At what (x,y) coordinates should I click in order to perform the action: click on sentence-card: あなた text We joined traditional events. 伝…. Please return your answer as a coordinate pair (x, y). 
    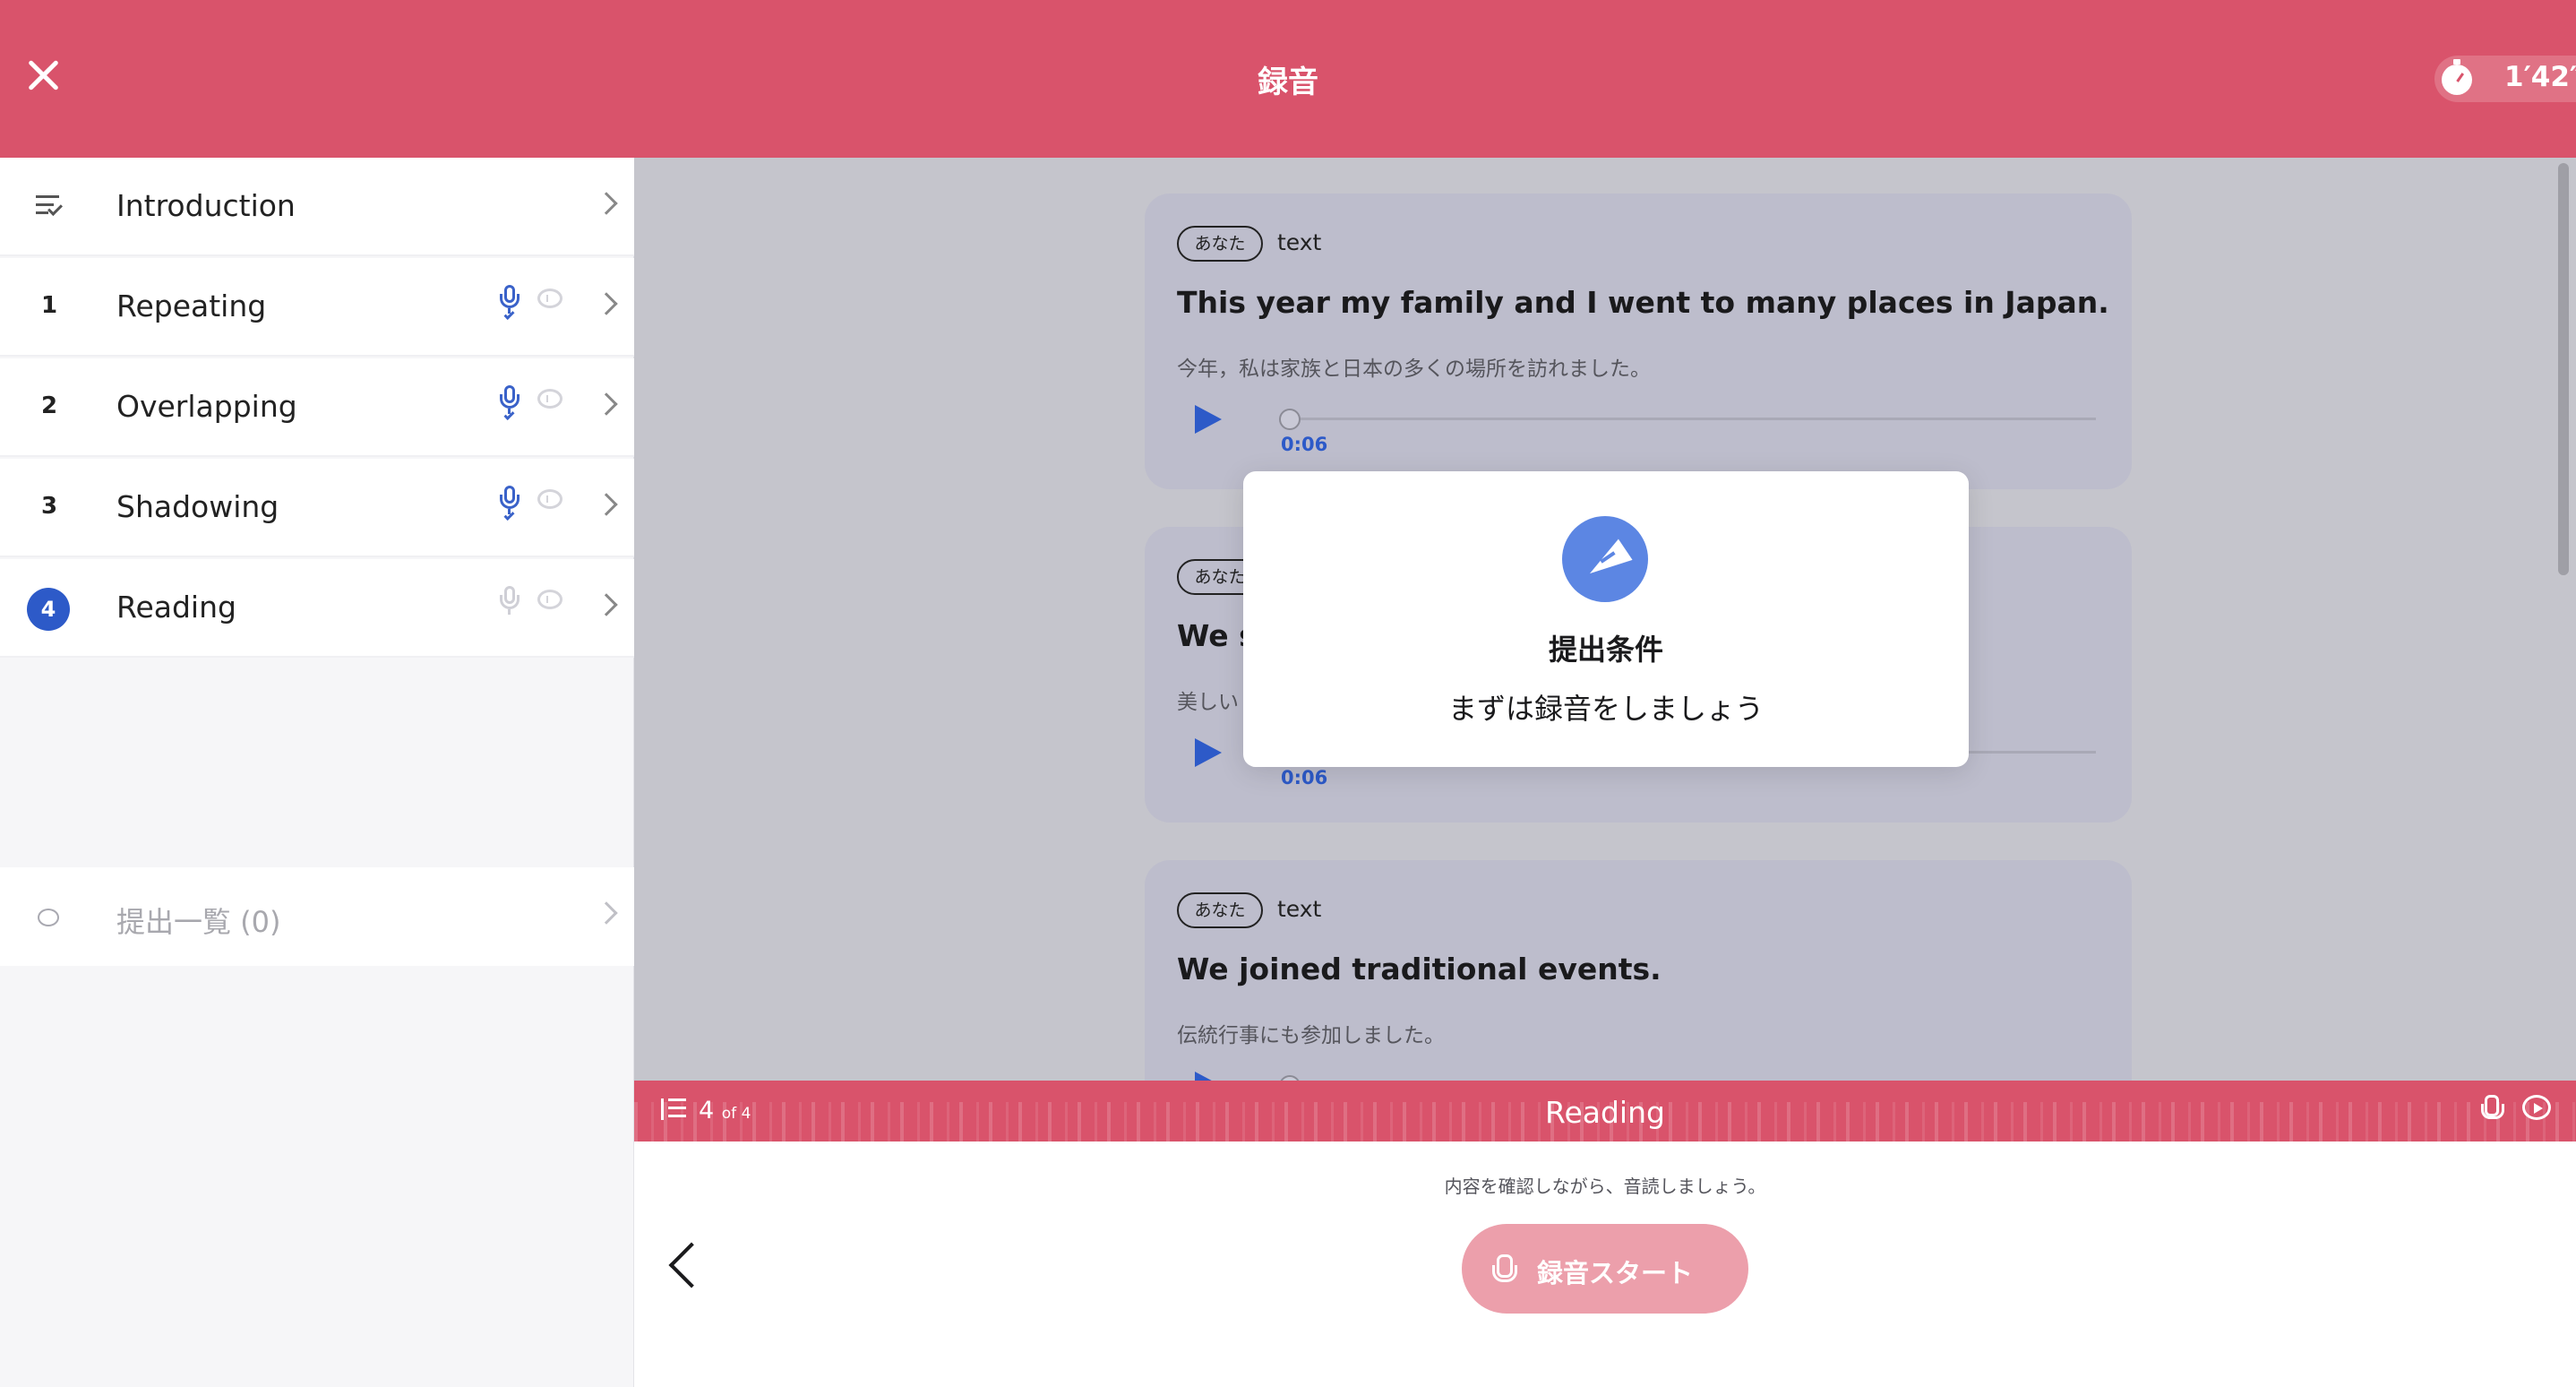
    Looking at the image, I should click on (1638, 970).